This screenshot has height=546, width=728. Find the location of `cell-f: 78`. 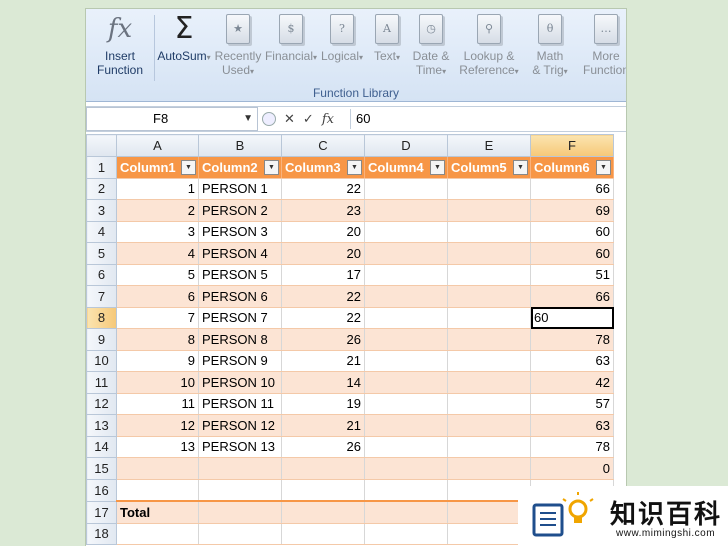

cell-f: 78 is located at coordinates (572, 447).